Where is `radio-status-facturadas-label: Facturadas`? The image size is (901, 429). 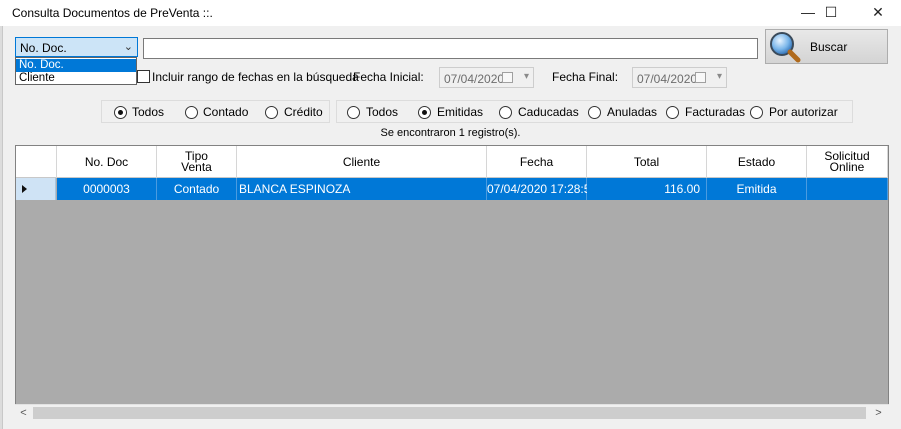
radio-status-facturadas-label: Facturadas is located at coordinates (715, 112).